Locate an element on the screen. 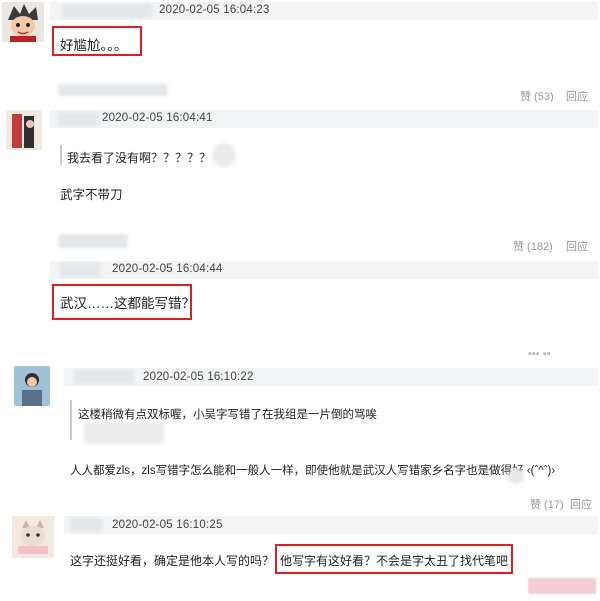 Image resolution: width=600 pixels, height=601 pixels. illustration-avatar-icon is located at coordinates (24, 130).